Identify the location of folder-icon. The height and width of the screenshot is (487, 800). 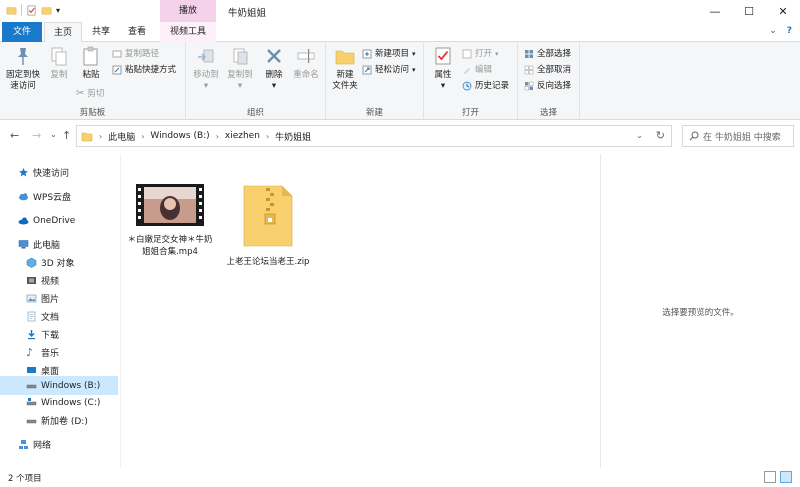
(11, 10).